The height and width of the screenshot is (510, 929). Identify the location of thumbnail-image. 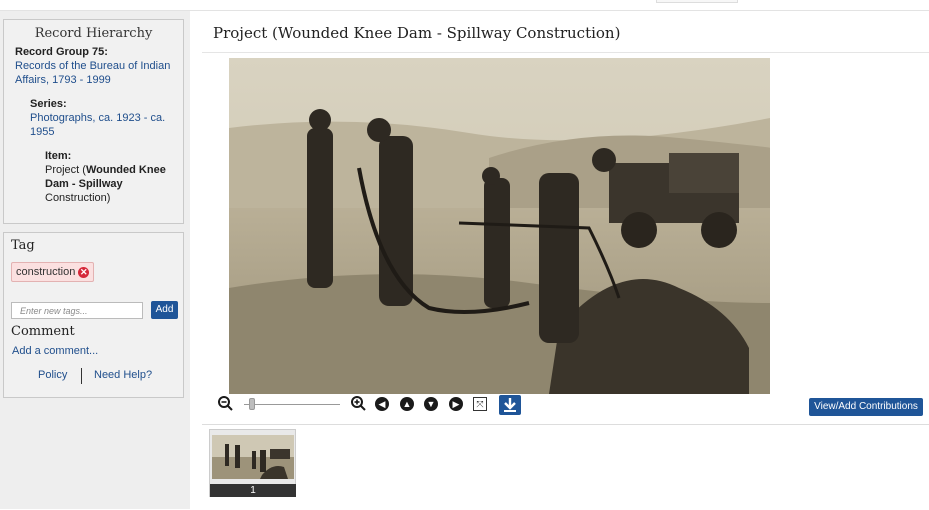
(253, 457).